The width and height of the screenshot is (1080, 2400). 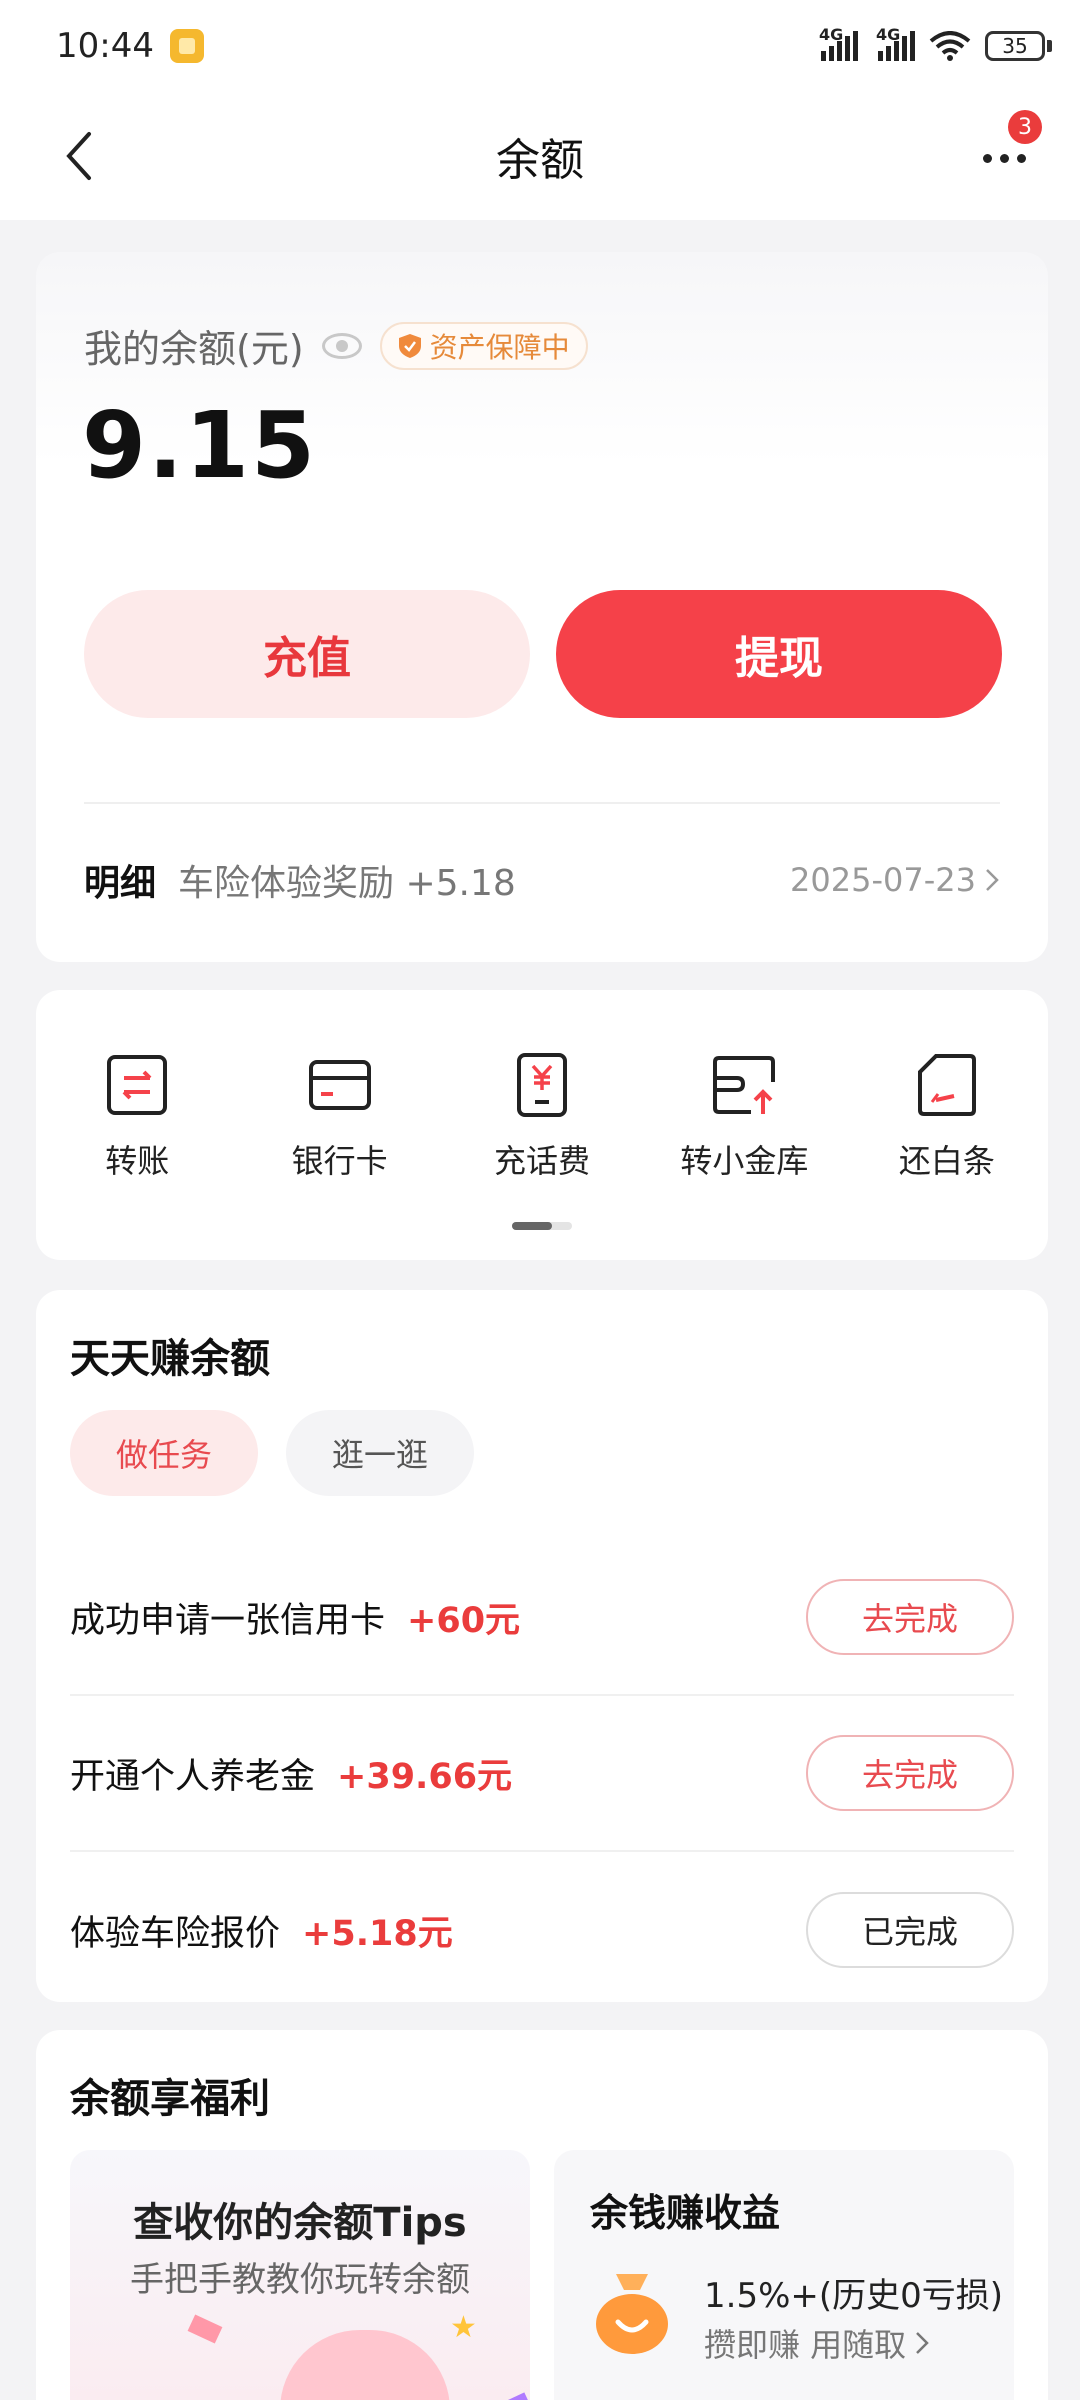 What do you see at coordinates (499, 347) in the screenshot?
I see `protection-text: 资产保障中` at bounding box center [499, 347].